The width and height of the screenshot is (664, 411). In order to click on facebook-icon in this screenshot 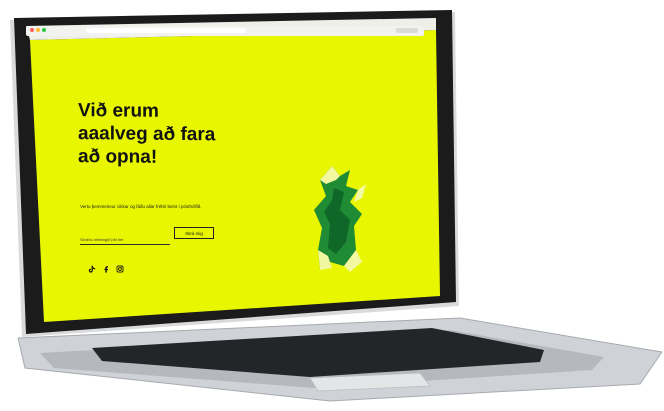, I will do `click(106, 269)`.